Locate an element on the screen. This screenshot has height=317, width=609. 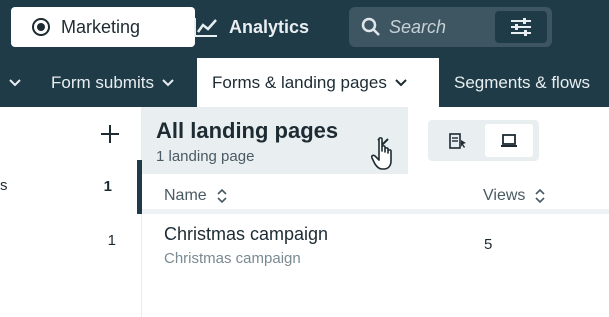
desktop-view-button is located at coordinates (509, 140).